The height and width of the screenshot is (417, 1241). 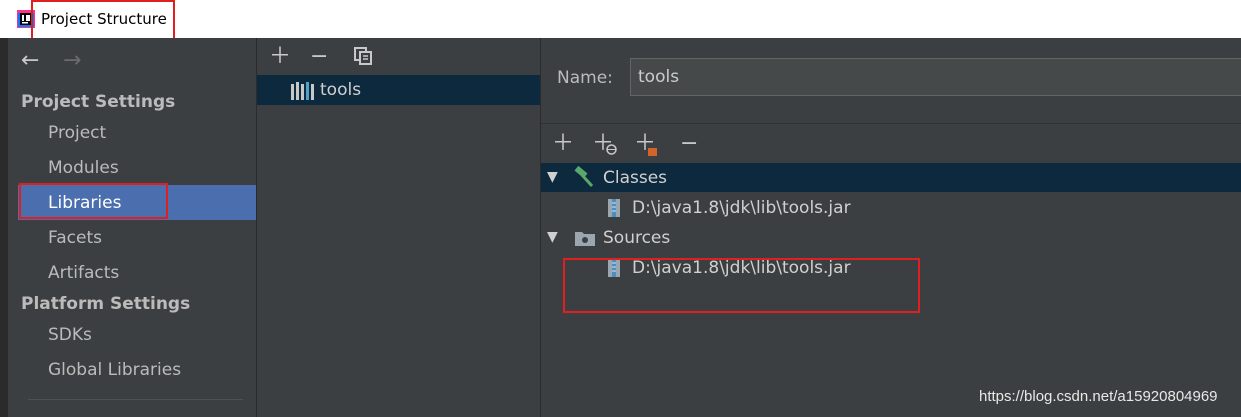 What do you see at coordinates (585, 78) in the screenshot?
I see `name-label: Name:` at bounding box center [585, 78].